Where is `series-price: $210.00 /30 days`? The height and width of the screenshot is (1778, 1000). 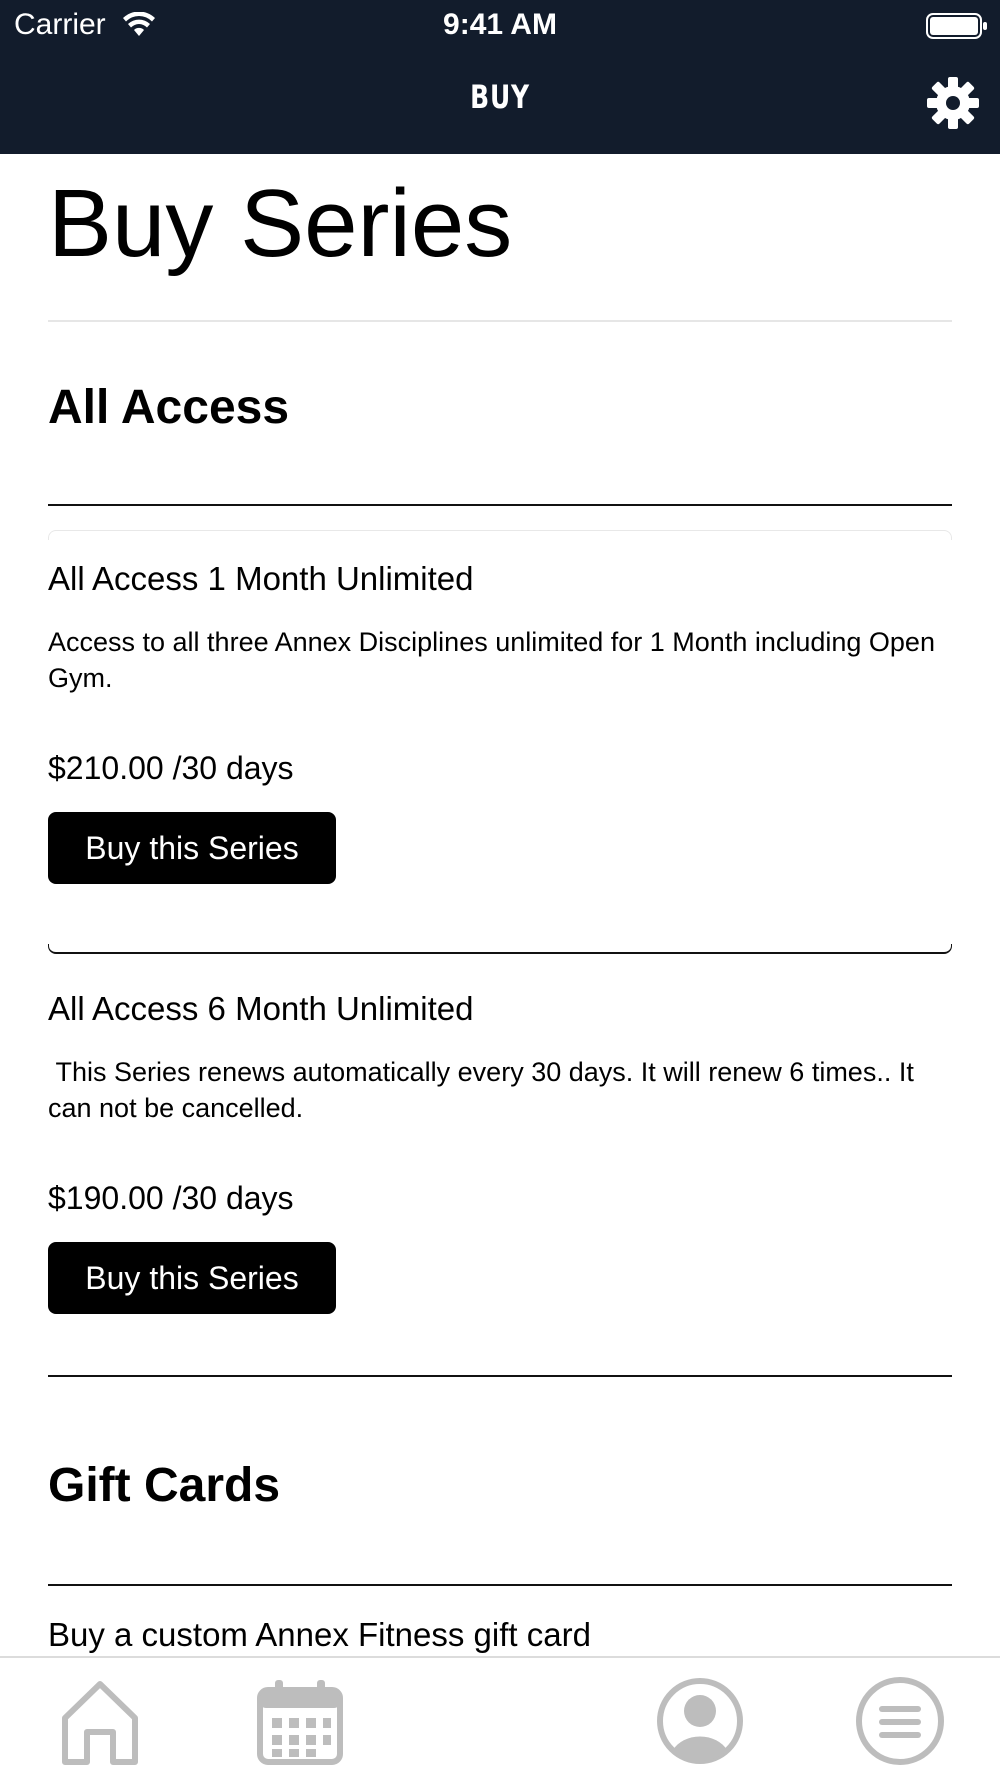 series-price: $210.00 /30 days is located at coordinates (171, 768).